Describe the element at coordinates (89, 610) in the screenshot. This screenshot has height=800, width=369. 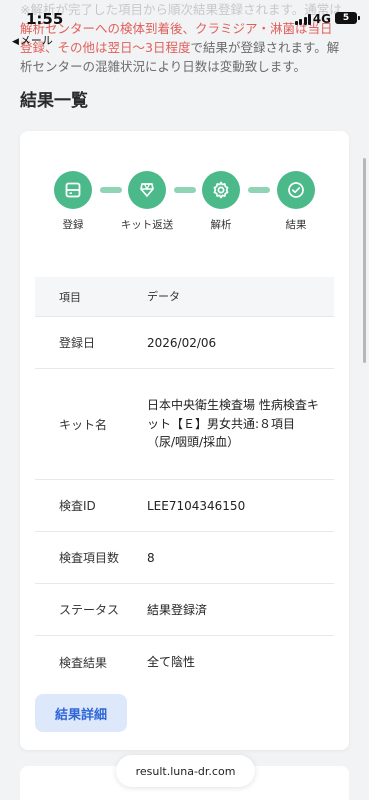
I see `row-key: ステータス` at that location.